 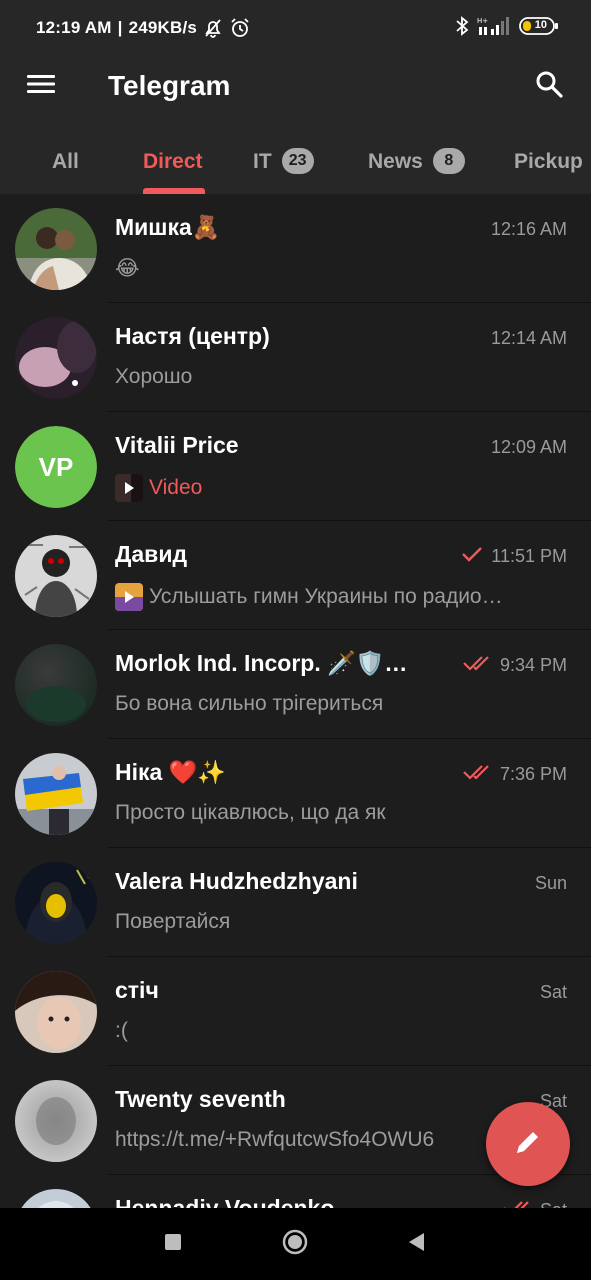 What do you see at coordinates (342, 922) in the screenshot?
I see `chat-preview: Повертайся` at bounding box center [342, 922].